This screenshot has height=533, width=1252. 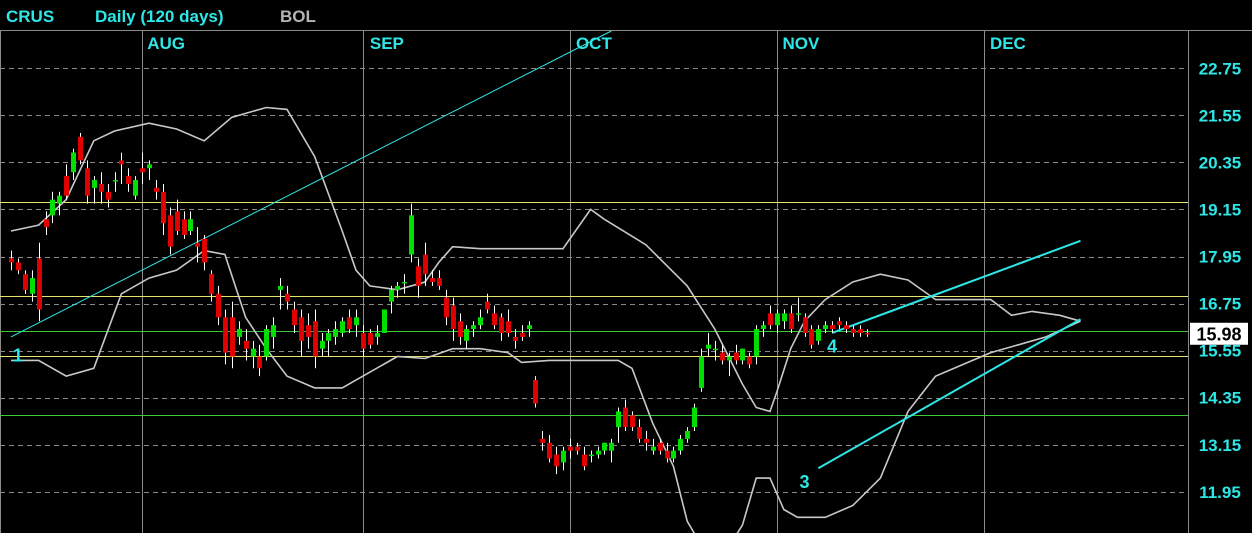 I want to click on month-label: DEC, so click(x=1008, y=43).